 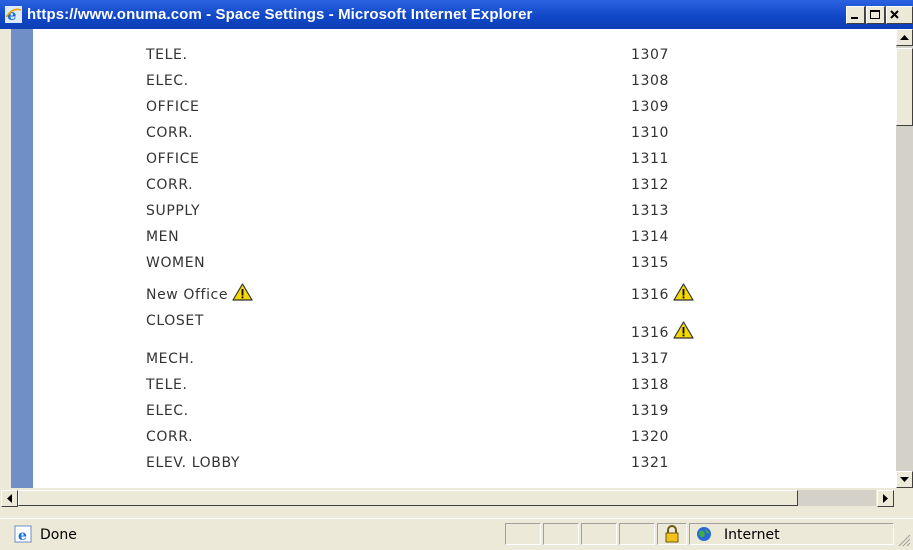 I want to click on space-row: OFFICE 1309, so click(x=448, y=107).